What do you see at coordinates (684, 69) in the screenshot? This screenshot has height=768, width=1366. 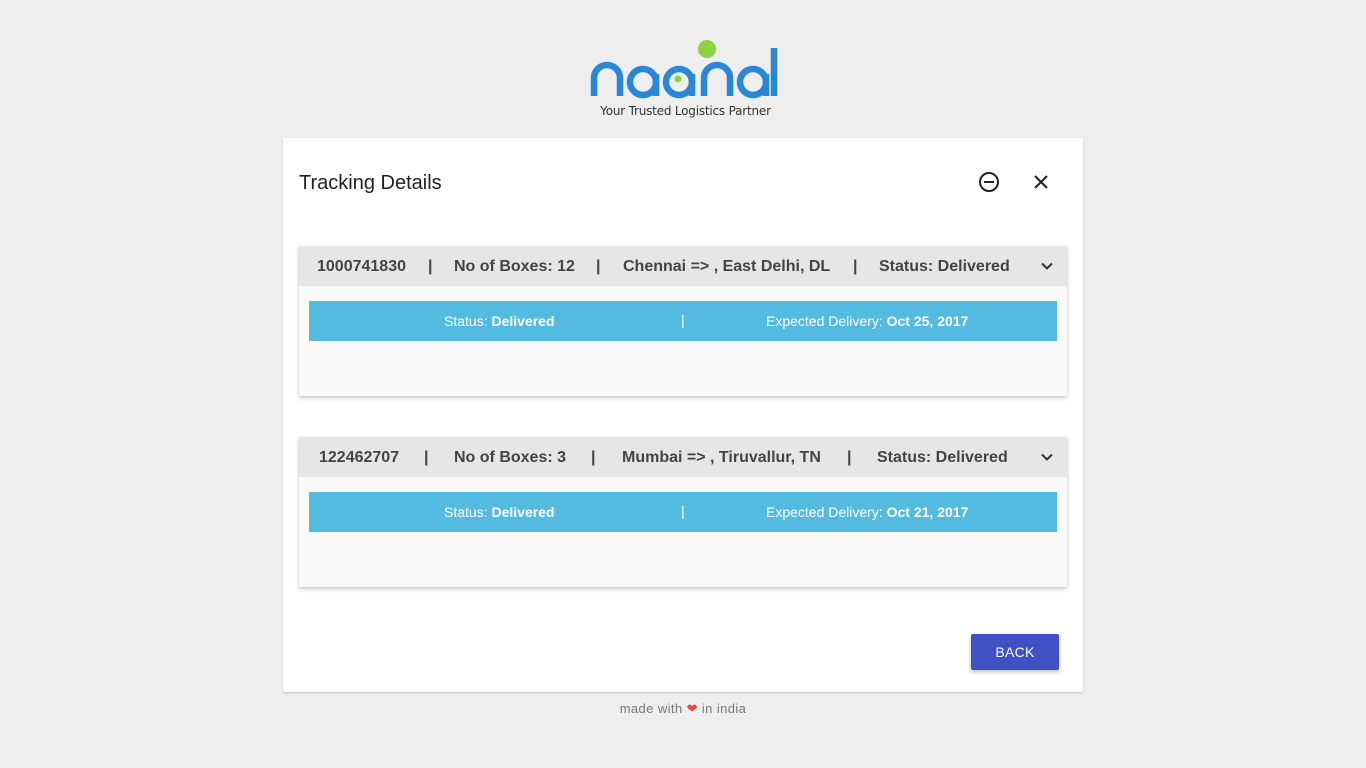 I see `naanal-logo-icon` at bounding box center [684, 69].